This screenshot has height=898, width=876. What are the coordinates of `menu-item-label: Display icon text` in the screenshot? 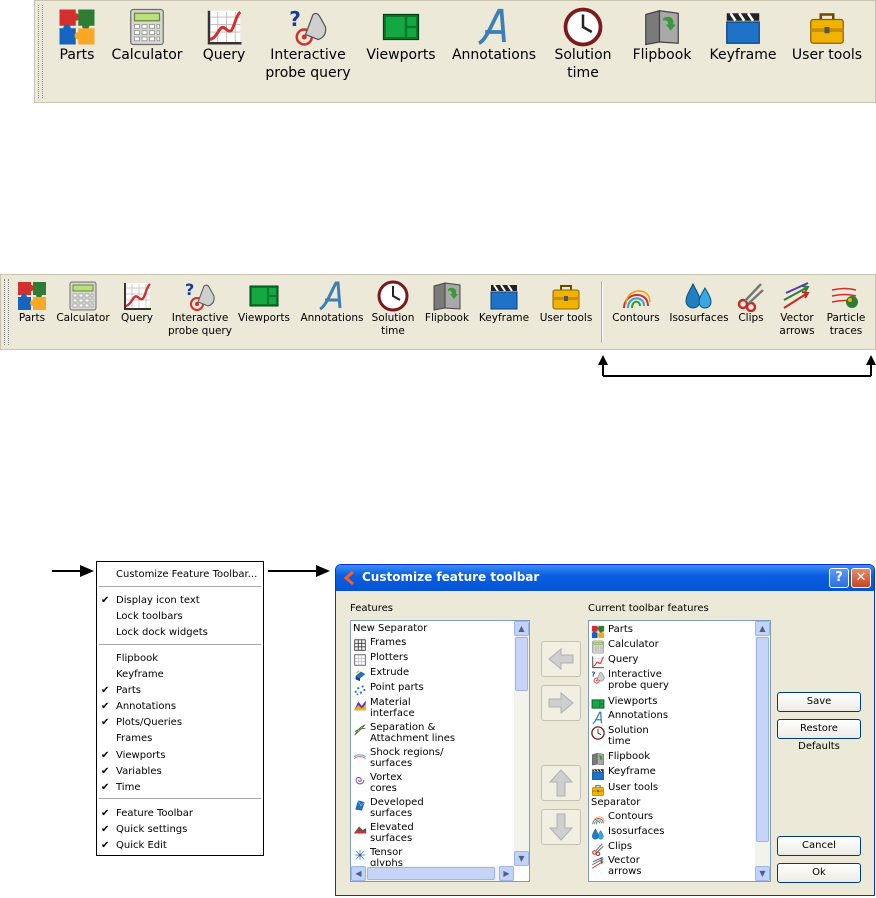 It's located at (158, 600).